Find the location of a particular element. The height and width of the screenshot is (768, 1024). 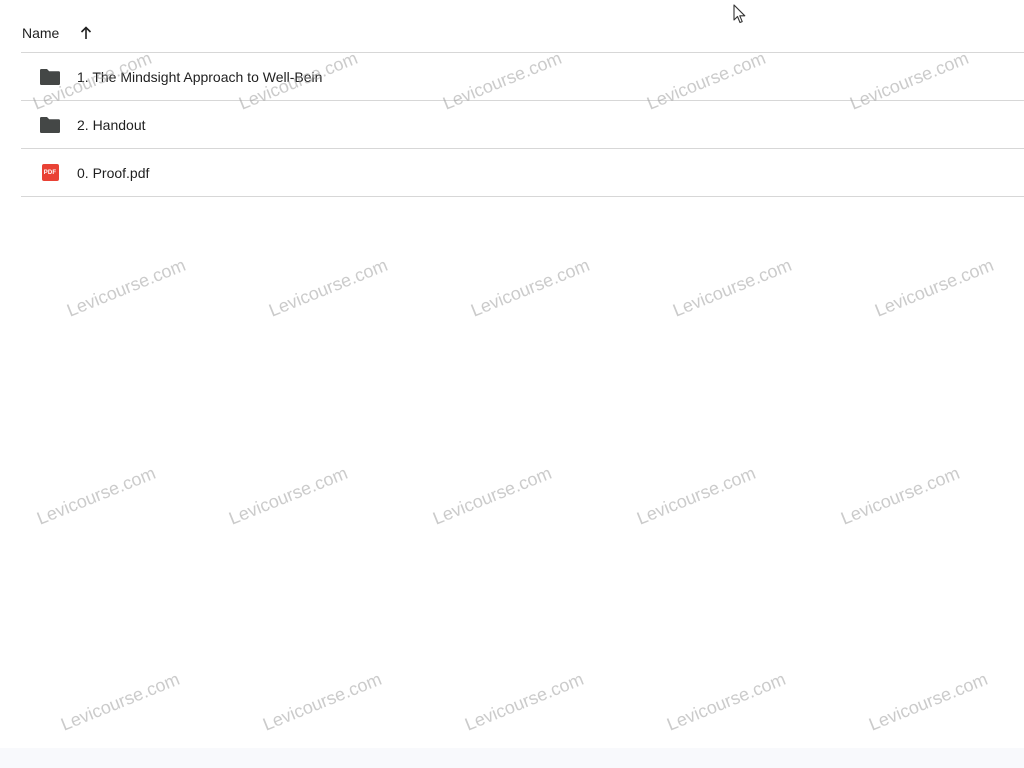

pdf-icon: PDF is located at coordinates (50, 173).